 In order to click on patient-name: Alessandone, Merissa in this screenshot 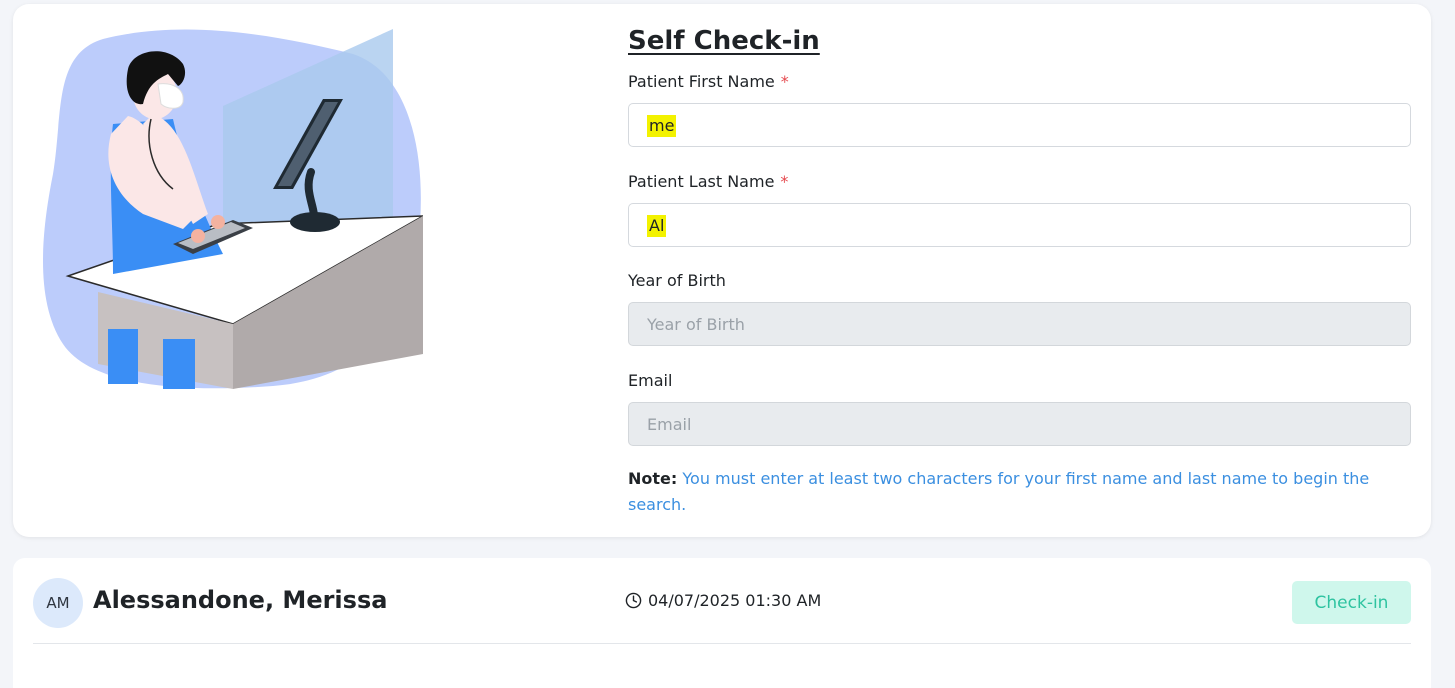, I will do `click(240, 600)`.